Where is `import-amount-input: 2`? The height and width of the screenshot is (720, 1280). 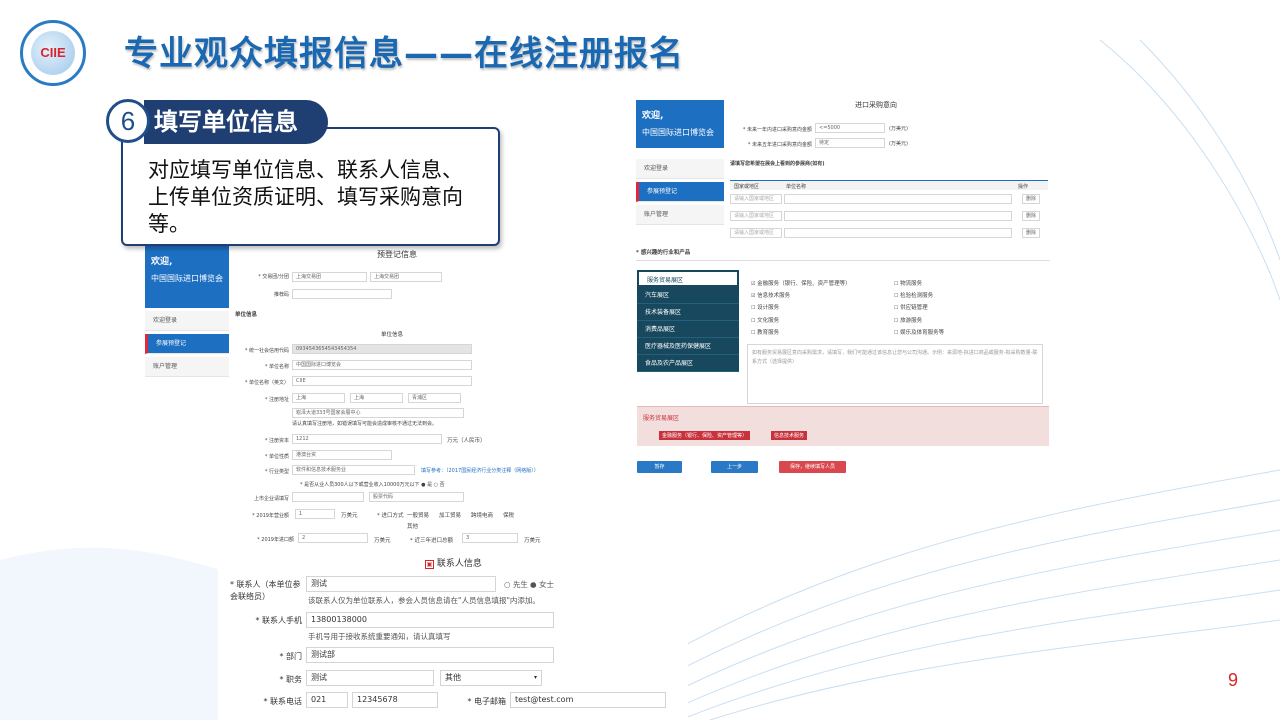 import-amount-input: 2 is located at coordinates (333, 538).